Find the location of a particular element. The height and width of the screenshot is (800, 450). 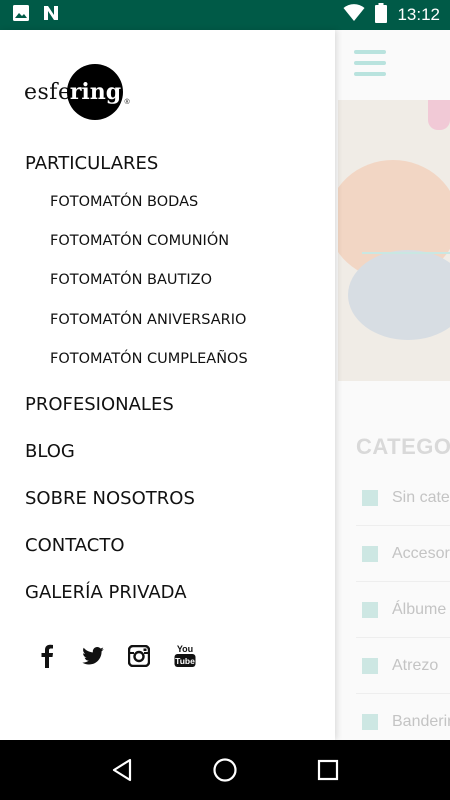

menu-item-sobre-nosotros: SOBRE NOSOTROS is located at coordinates (167, 498).